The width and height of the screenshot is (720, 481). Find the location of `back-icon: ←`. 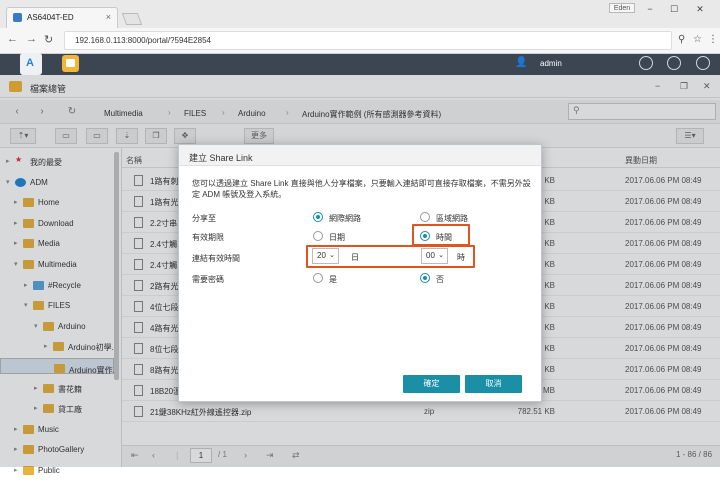

back-icon: ← is located at coordinates (12, 39).